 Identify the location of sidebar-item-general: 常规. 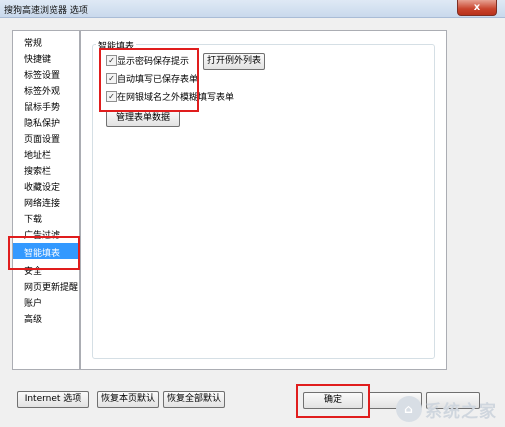
(46, 41).